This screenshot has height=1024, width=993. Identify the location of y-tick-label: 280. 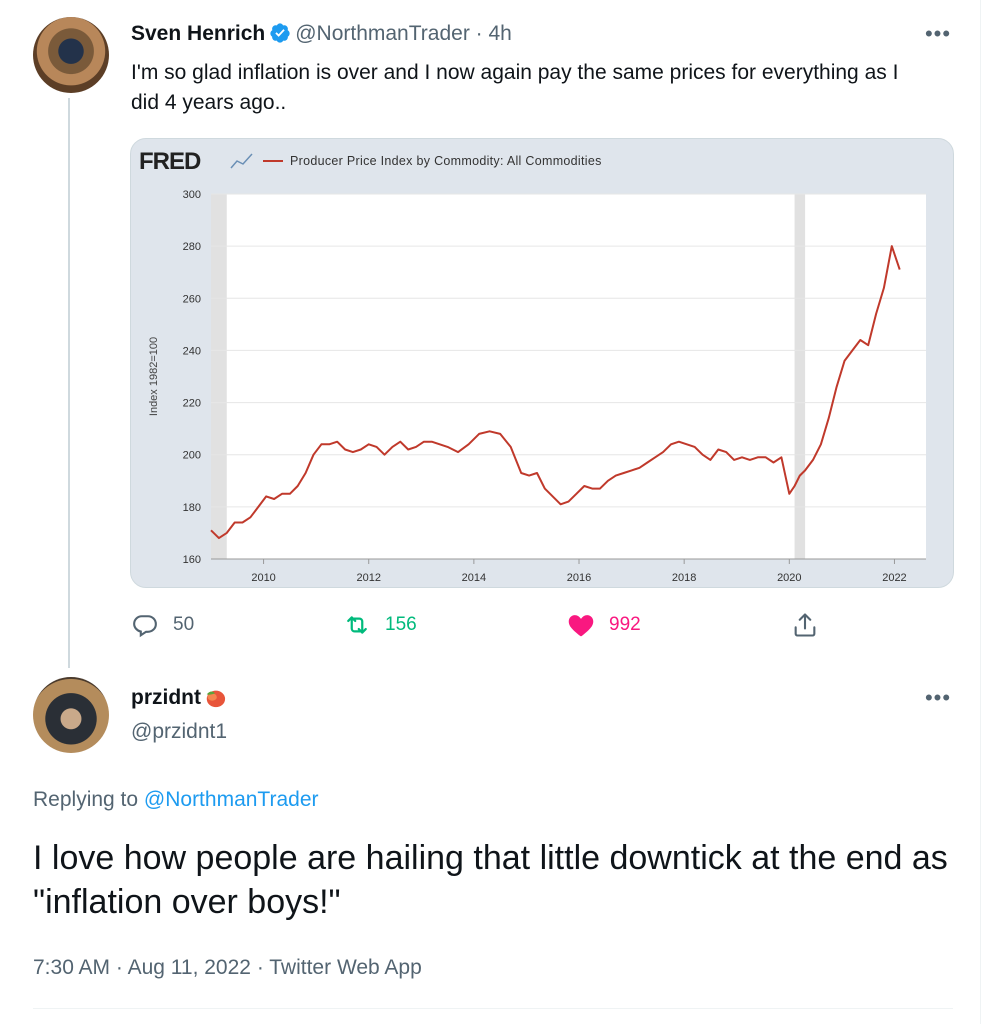
(192, 247).